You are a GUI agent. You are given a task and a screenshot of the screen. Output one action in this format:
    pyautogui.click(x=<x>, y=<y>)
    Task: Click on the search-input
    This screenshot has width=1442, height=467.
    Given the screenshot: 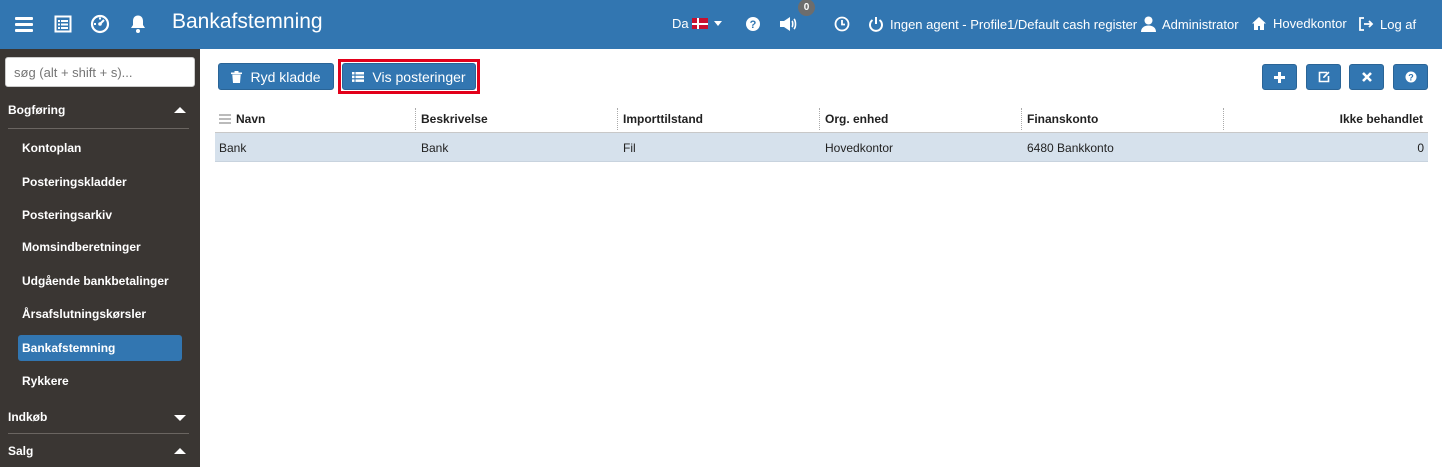 What is the action you would take?
    pyautogui.click(x=100, y=72)
    